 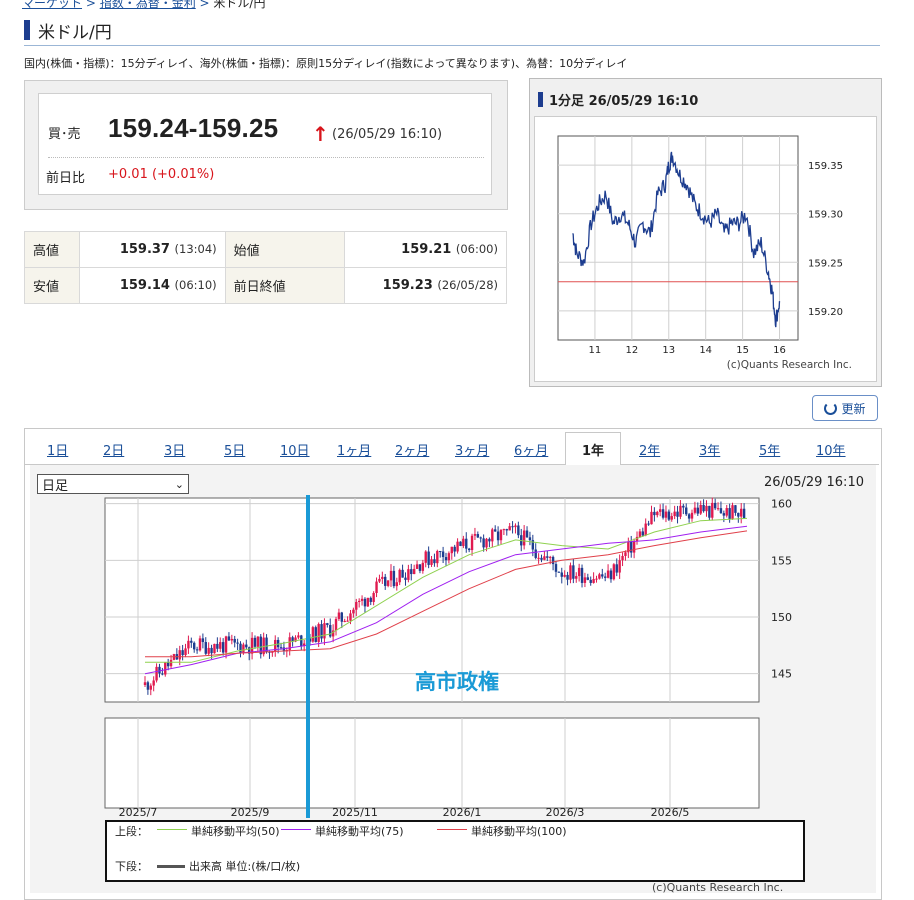 I want to click on tab-3: 5日, so click(x=234, y=449).